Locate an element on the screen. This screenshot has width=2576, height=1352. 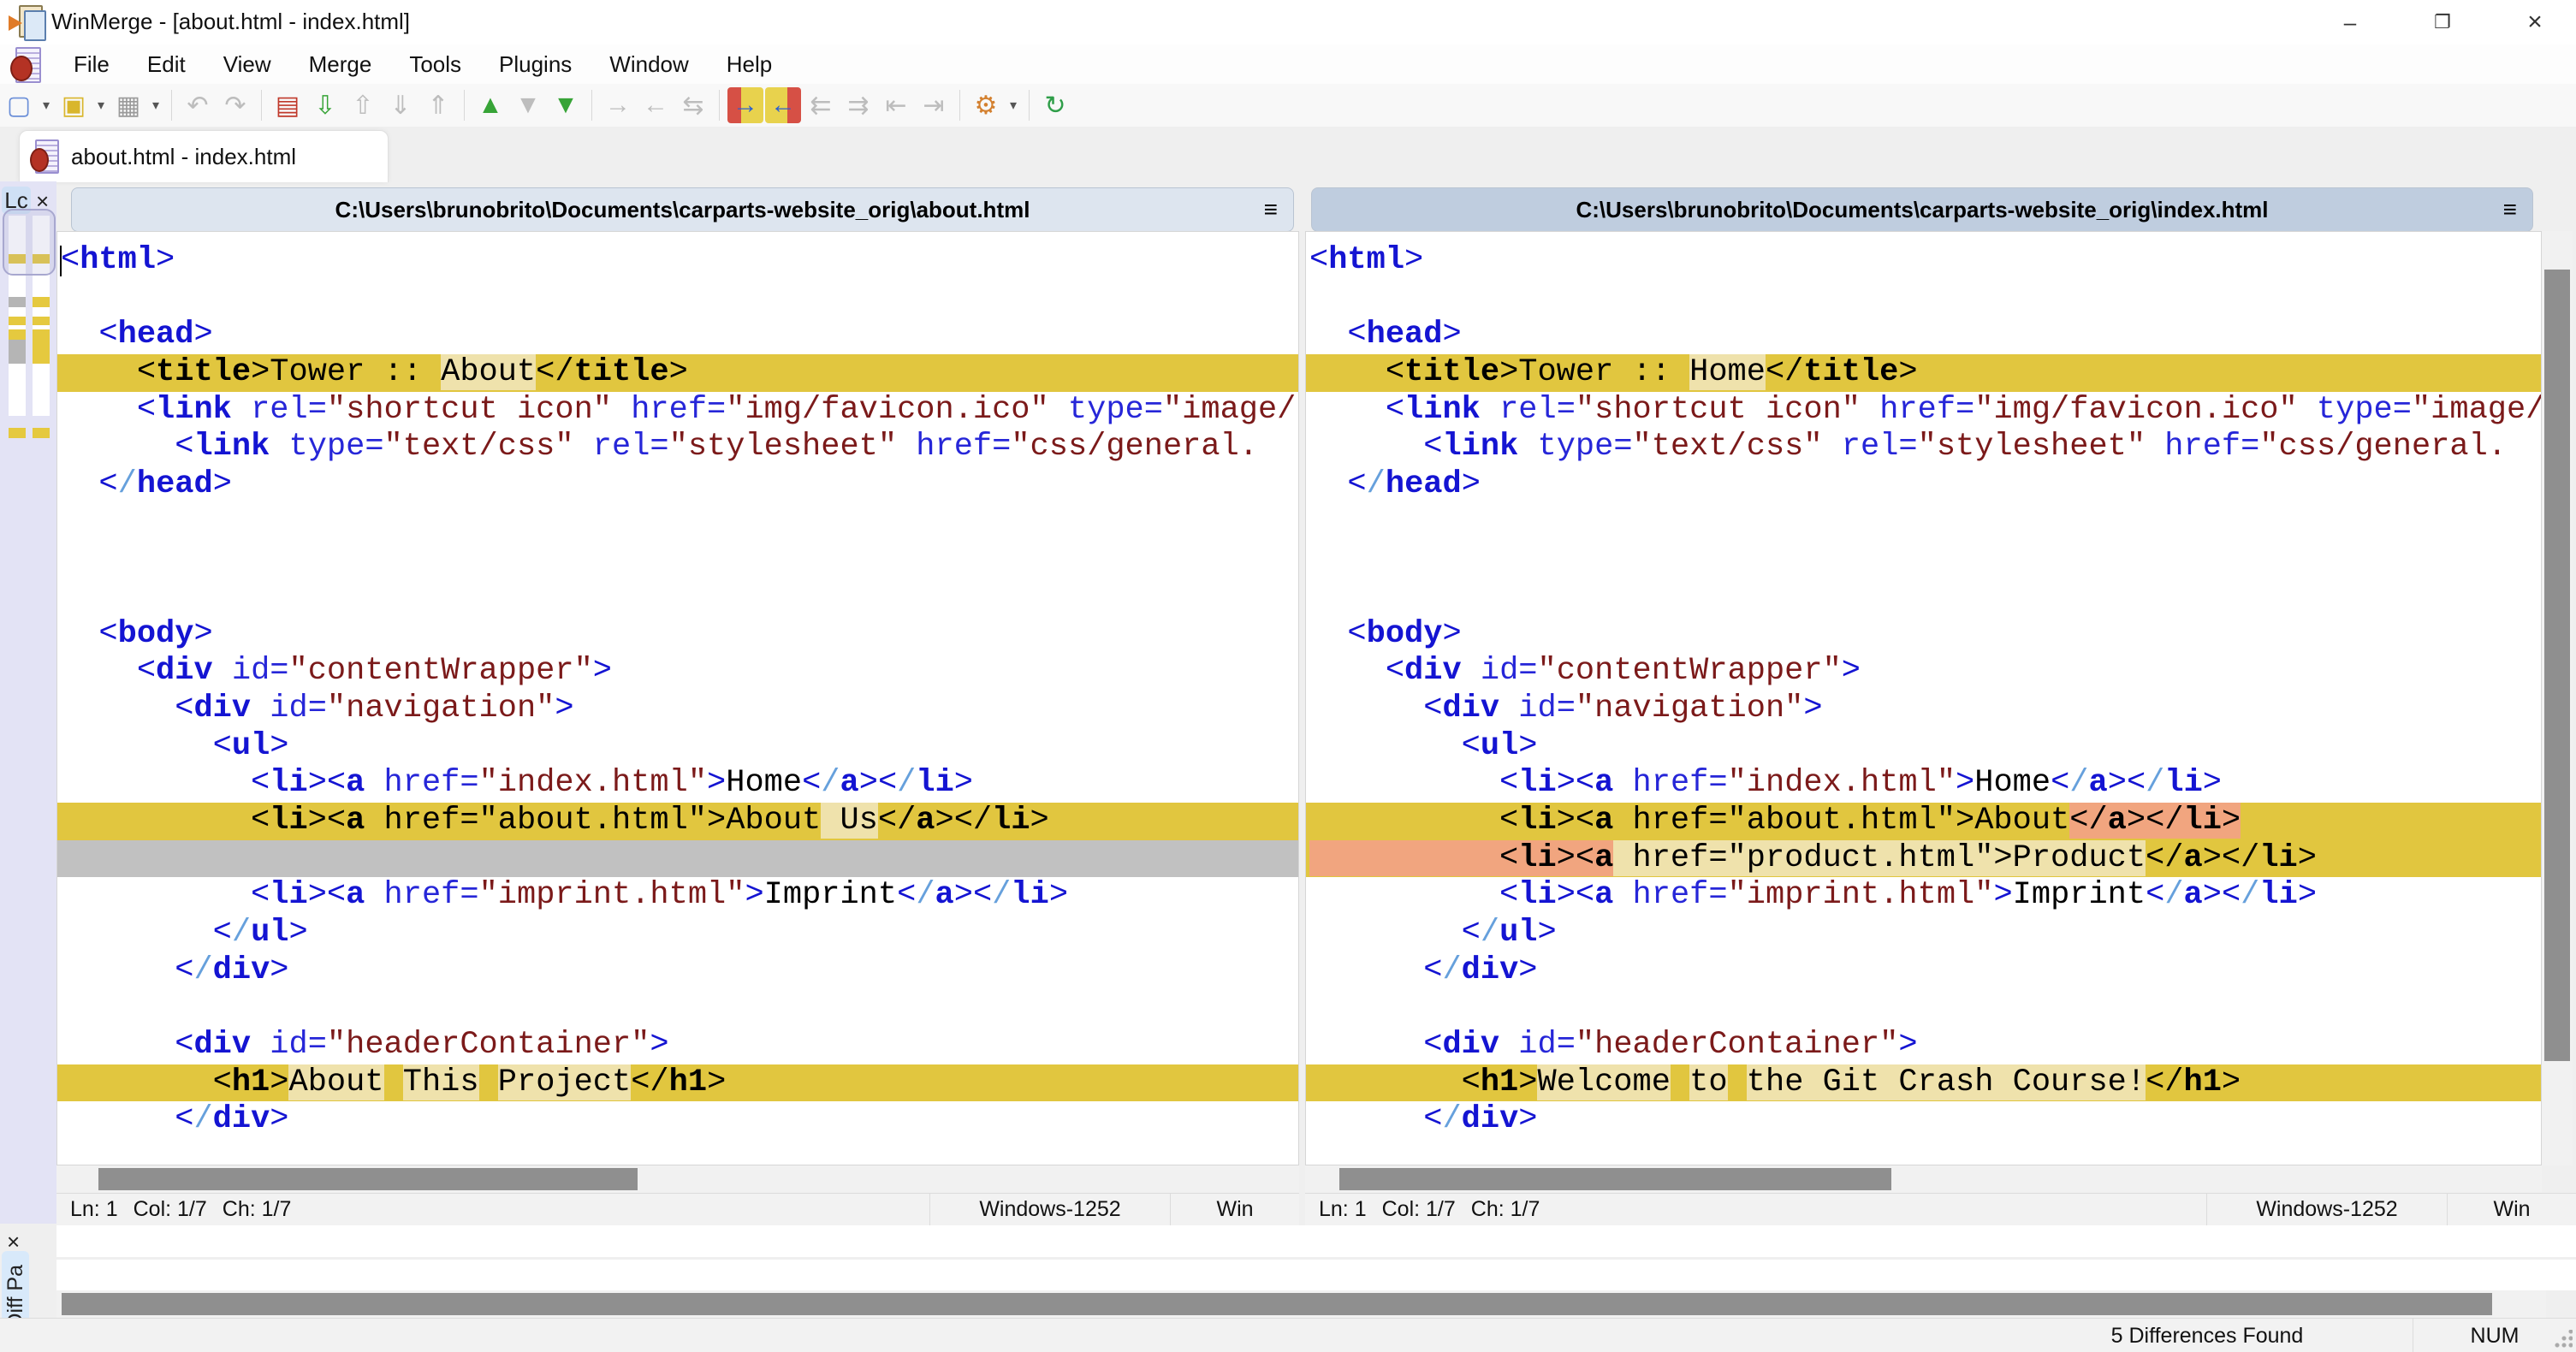
previous-difference-icon: ⇧ is located at coordinates (363, 105).